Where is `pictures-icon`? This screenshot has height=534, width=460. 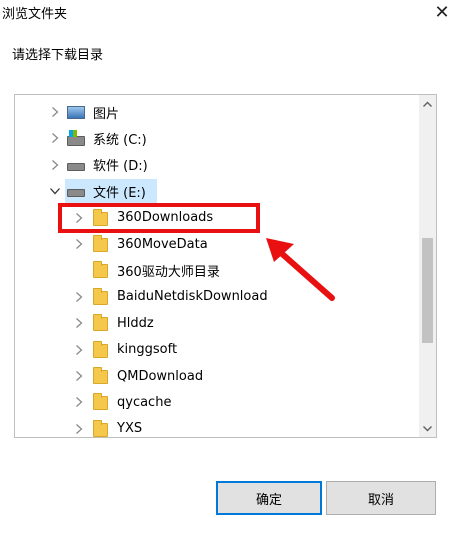
pictures-icon is located at coordinates (76, 112).